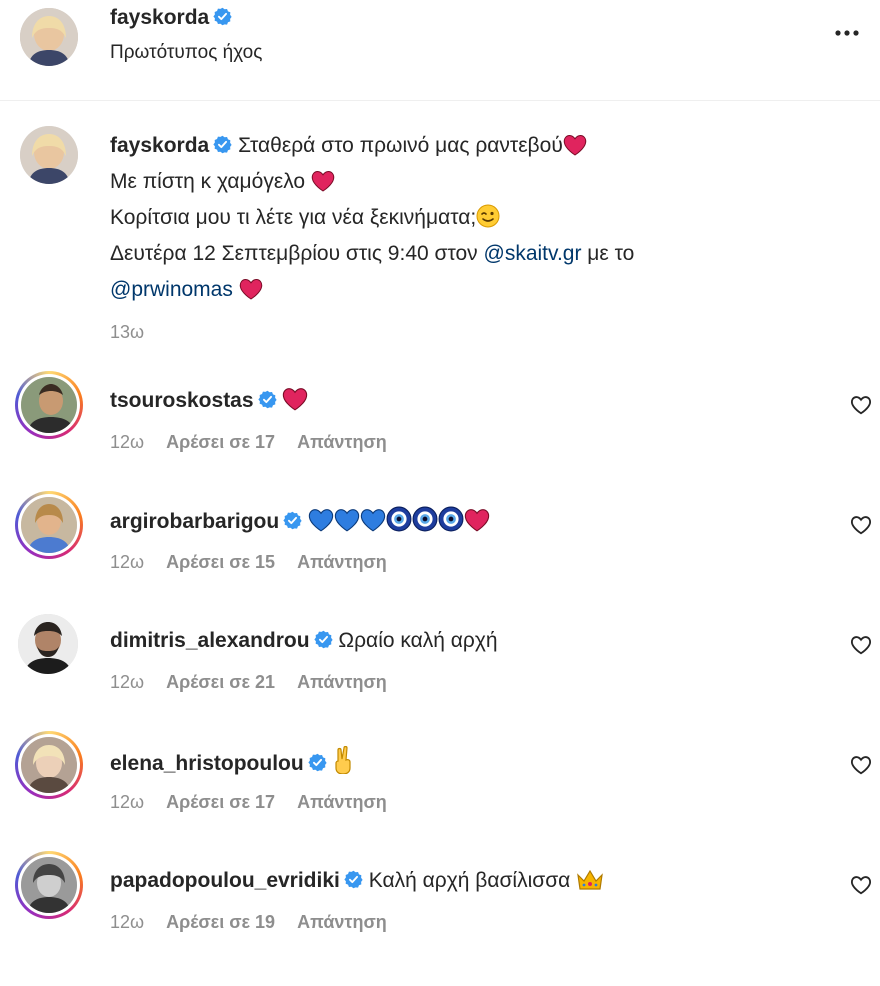 This screenshot has height=986, width=880. What do you see at coordinates (293, 217) in the screenshot?
I see `caption-text-3: Κορίτσια μου τι λέτε για νέα ξεκινήματα;` at bounding box center [293, 217].